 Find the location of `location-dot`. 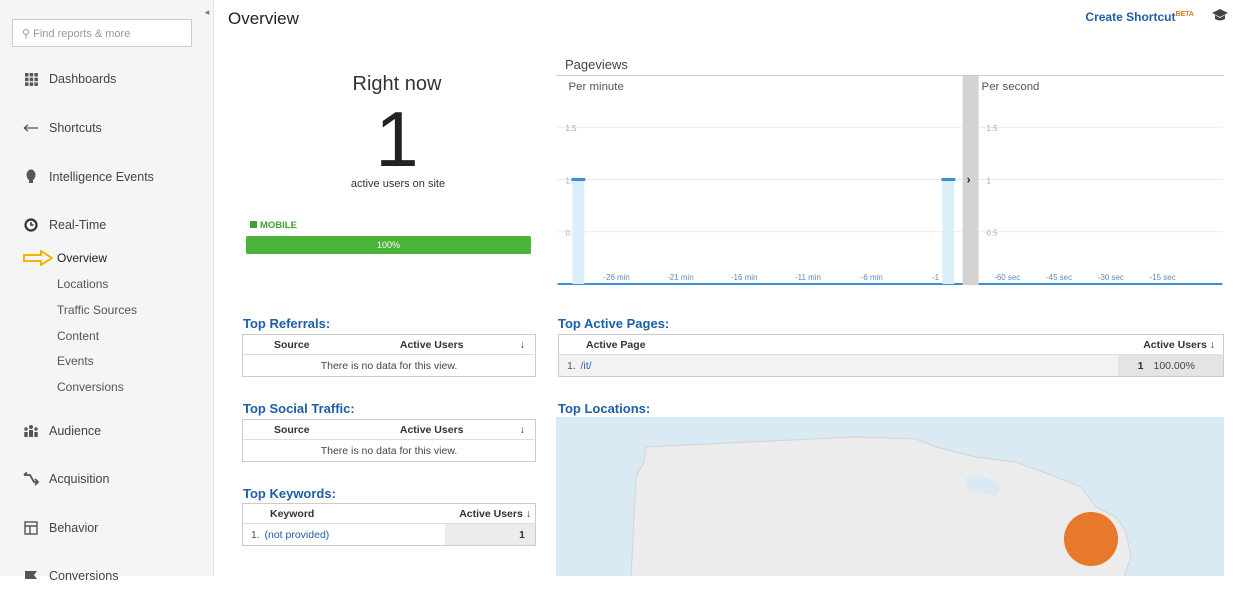

location-dot is located at coordinates (1091, 539).